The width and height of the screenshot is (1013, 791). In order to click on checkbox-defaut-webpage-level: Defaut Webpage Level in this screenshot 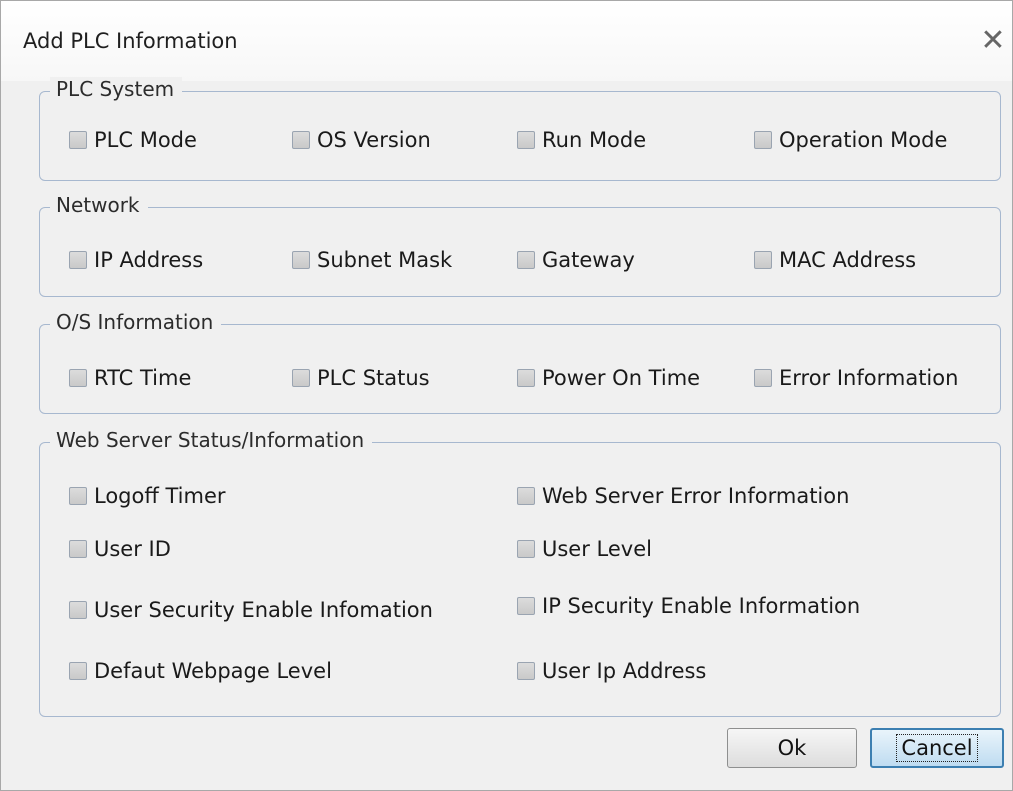, I will do `click(200, 671)`.